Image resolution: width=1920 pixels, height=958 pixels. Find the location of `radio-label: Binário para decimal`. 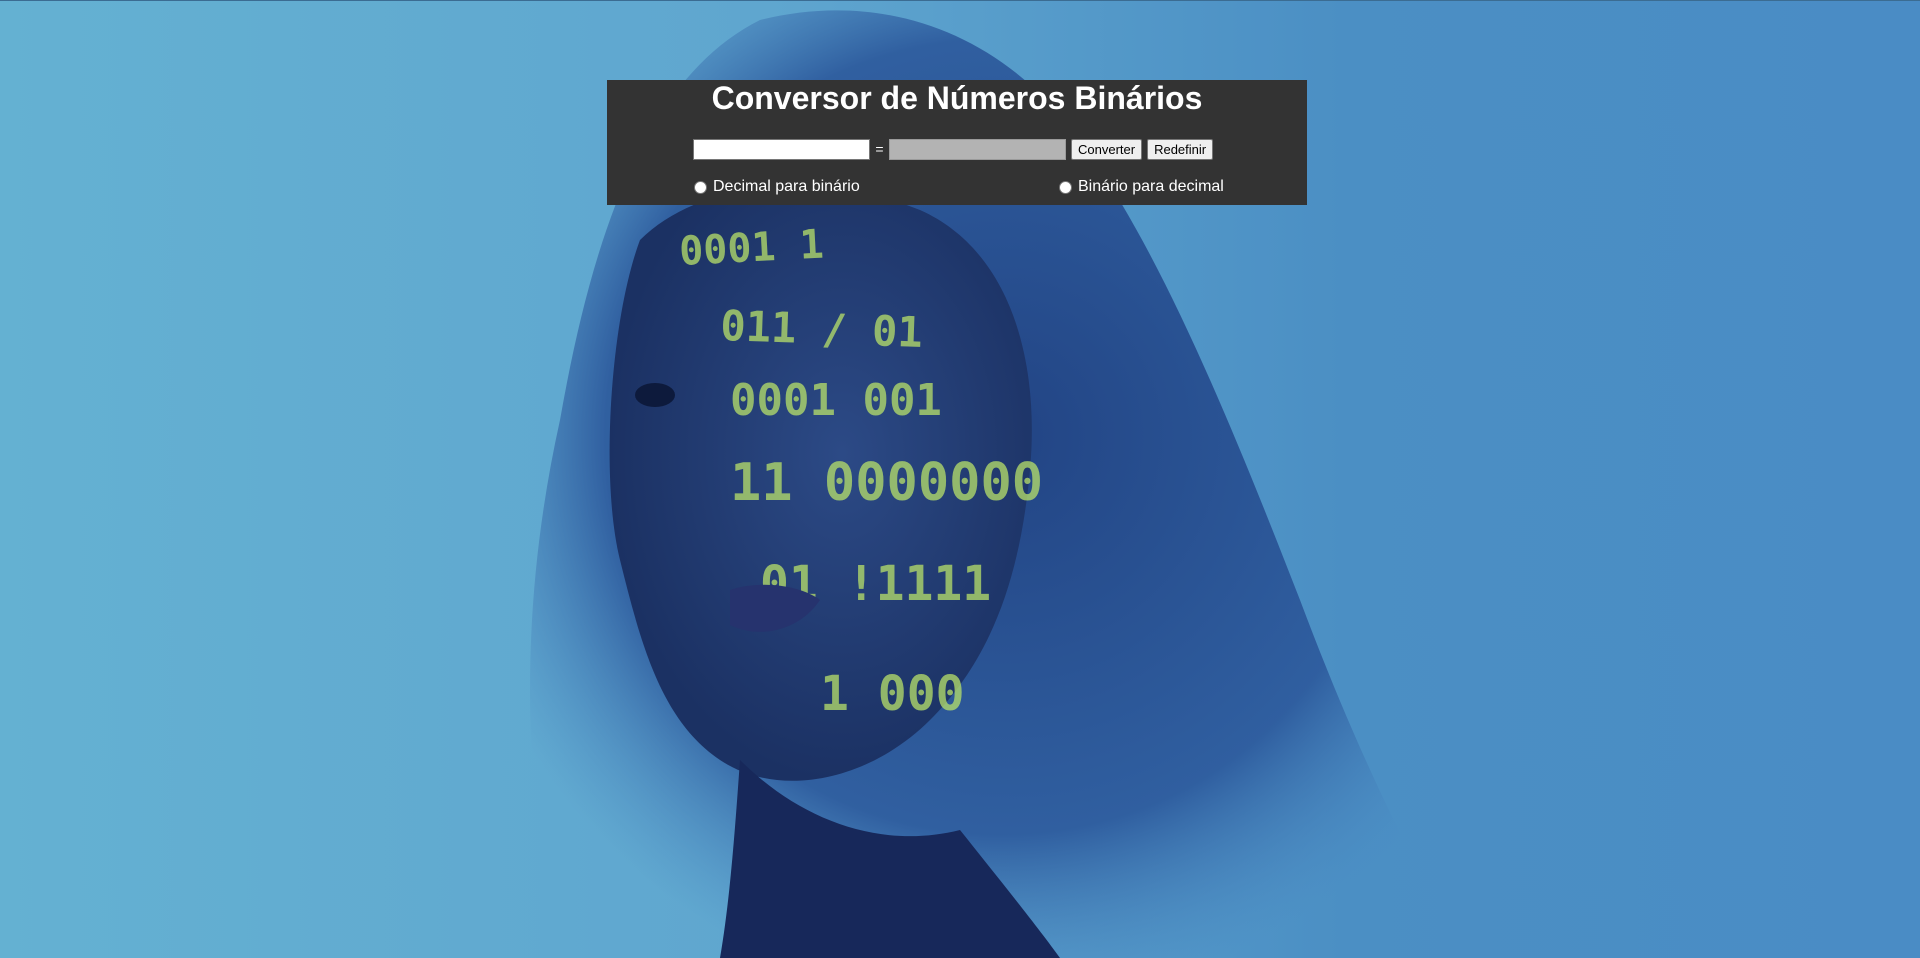

radio-label: Binário para decimal is located at coordinates (1151, 186).